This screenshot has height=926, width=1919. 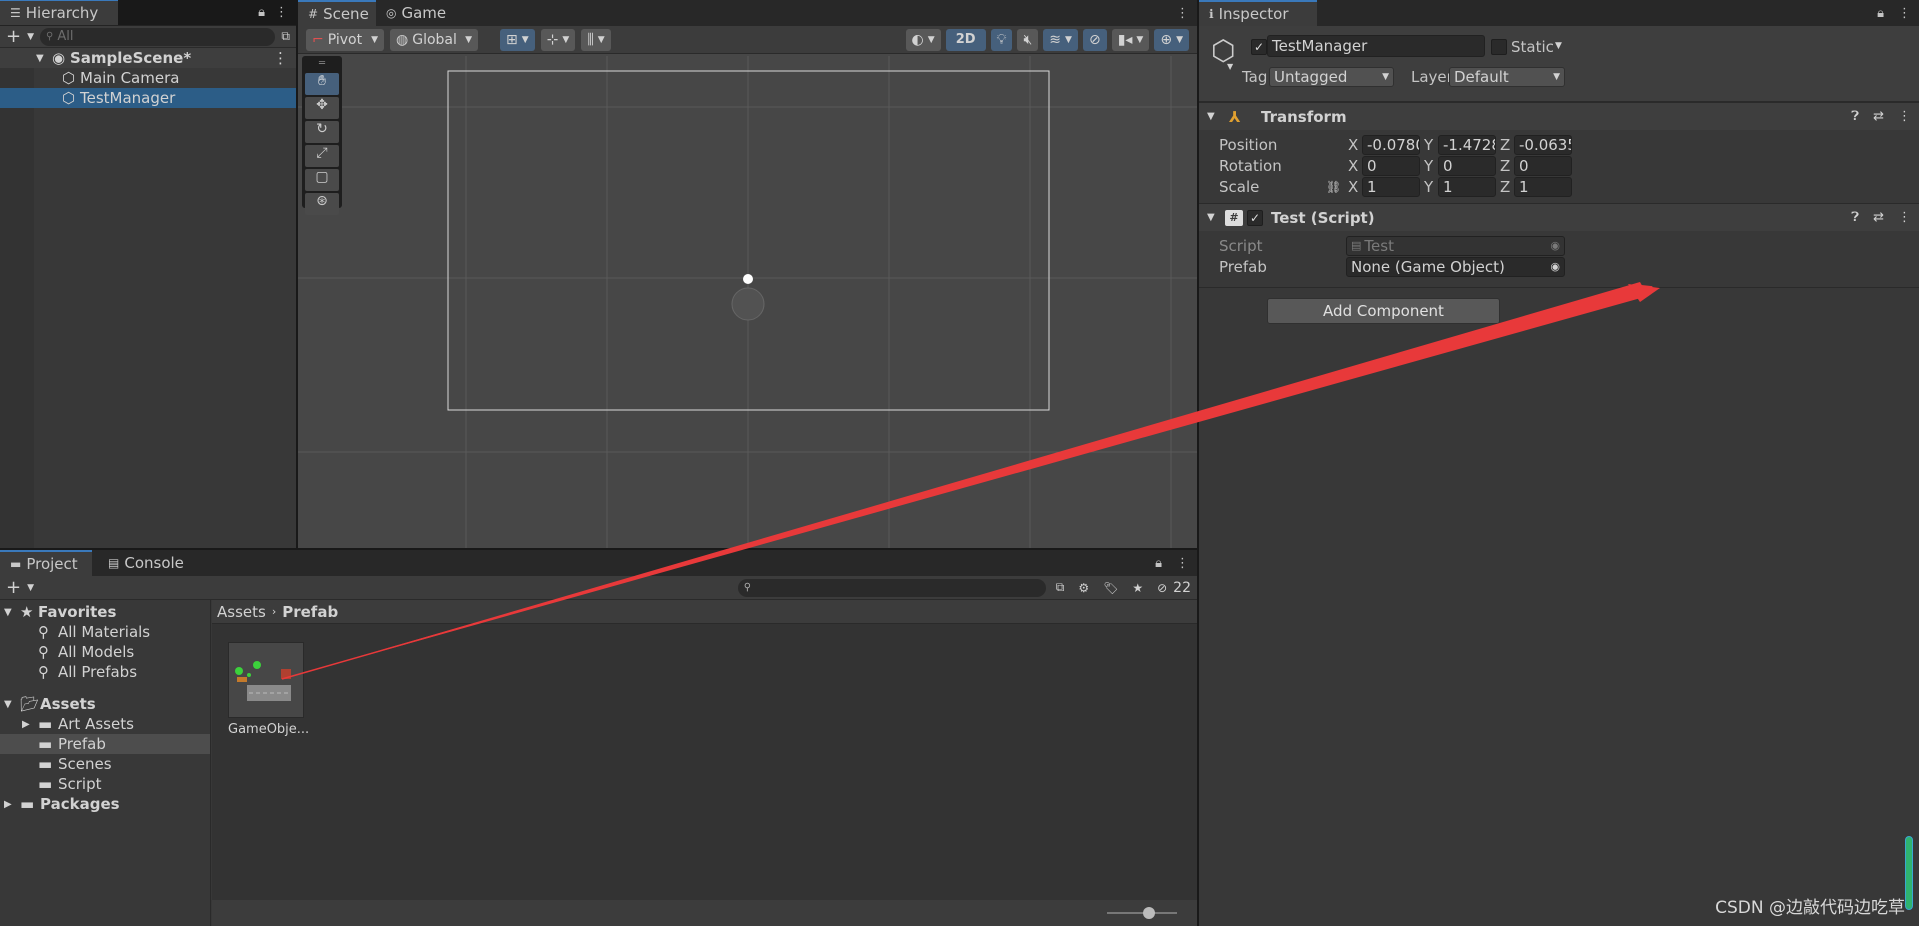 I want to click on breadcrumb-prefab: Prefab, so click(x=310, y=612).